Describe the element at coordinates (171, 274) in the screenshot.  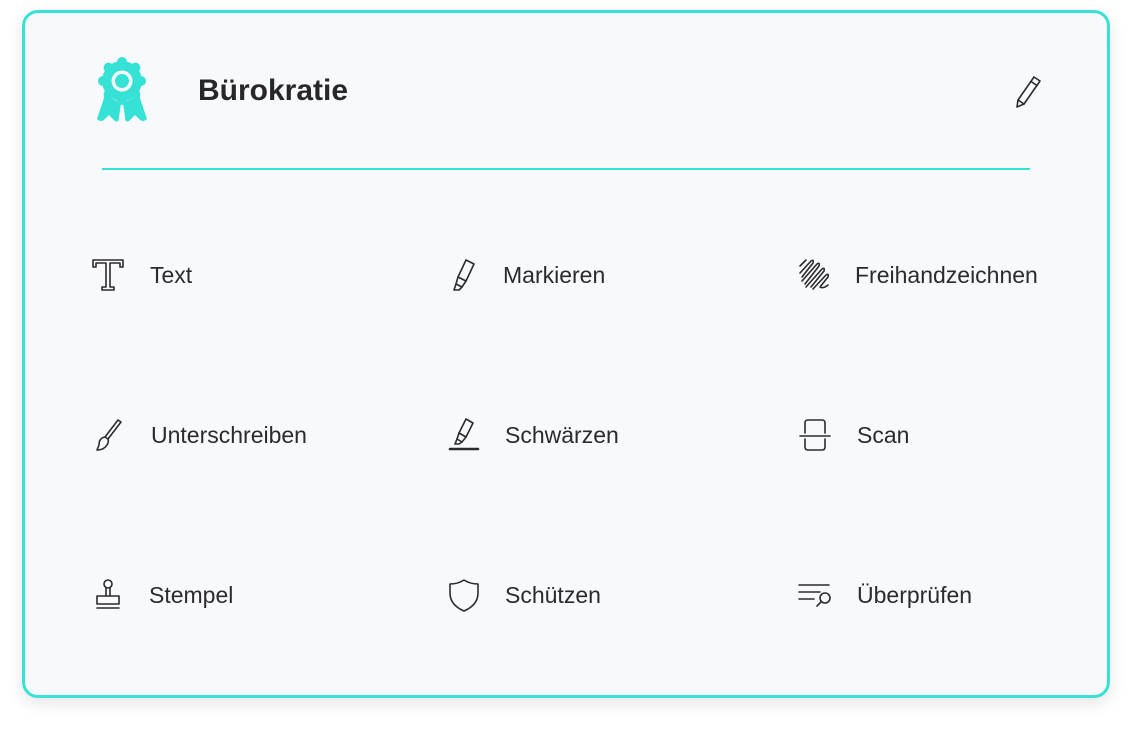
I see `tool-label: Text` at that location.